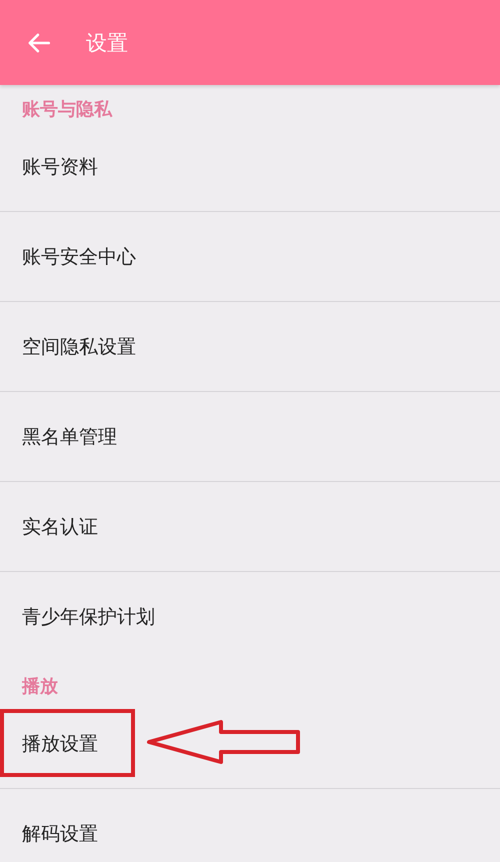 The width and height of the screenshot is (500, 862). Describe the element at coordinates (79, 347) in the screenshot. I see `settings-item: 空间隐私设置` at that location.